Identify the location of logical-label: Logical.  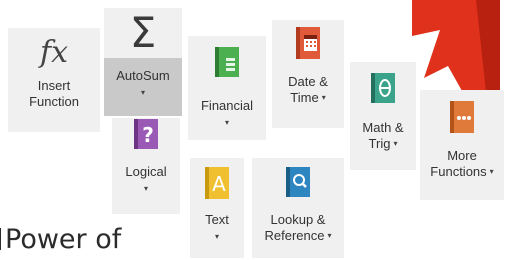
(146, 171).